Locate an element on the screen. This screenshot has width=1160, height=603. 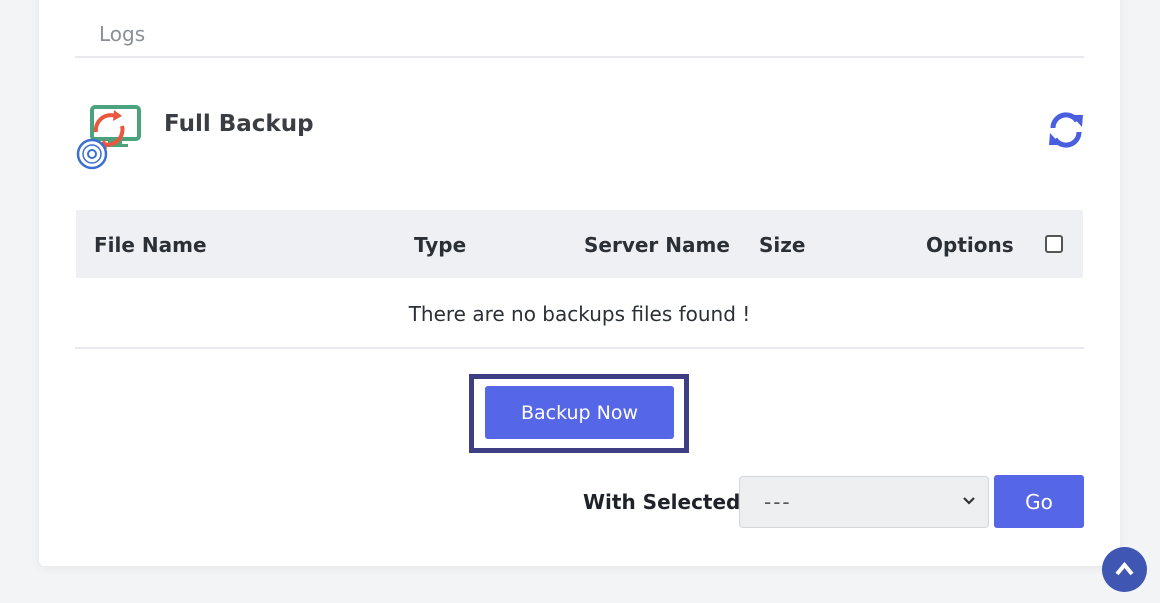
column-server-name: Server Name is located at coordinates (657, 245).